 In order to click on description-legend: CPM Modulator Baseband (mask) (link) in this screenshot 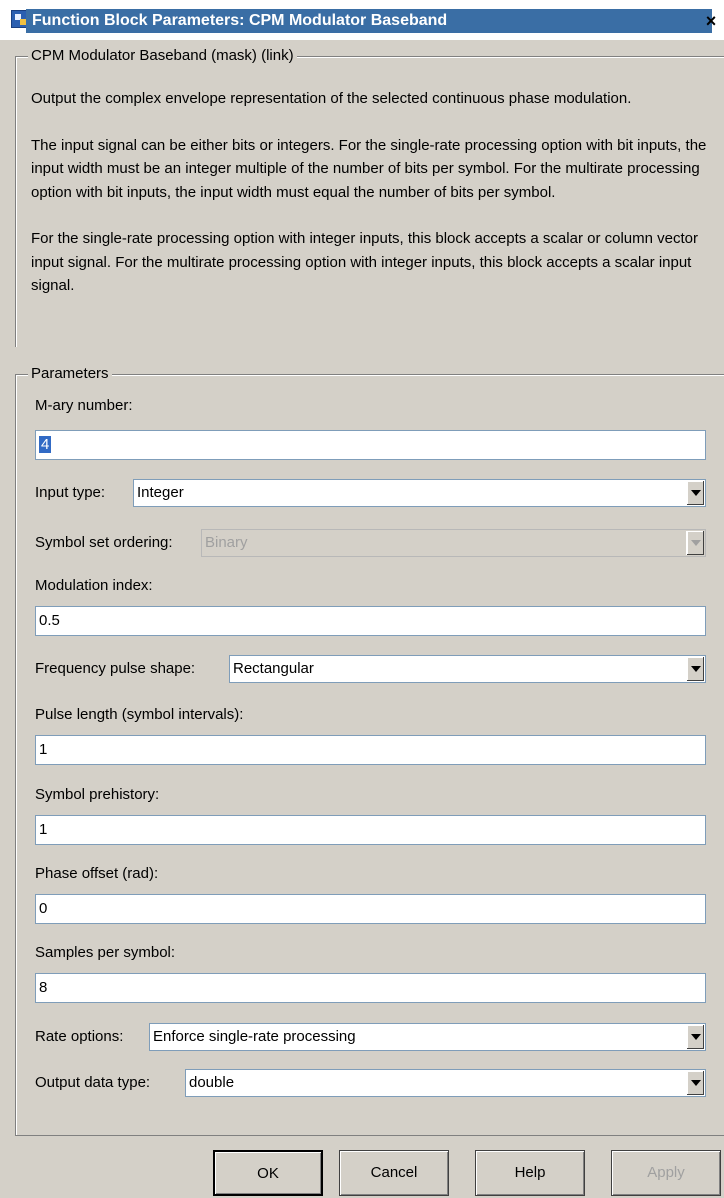, I will do `click(162, 56)`.